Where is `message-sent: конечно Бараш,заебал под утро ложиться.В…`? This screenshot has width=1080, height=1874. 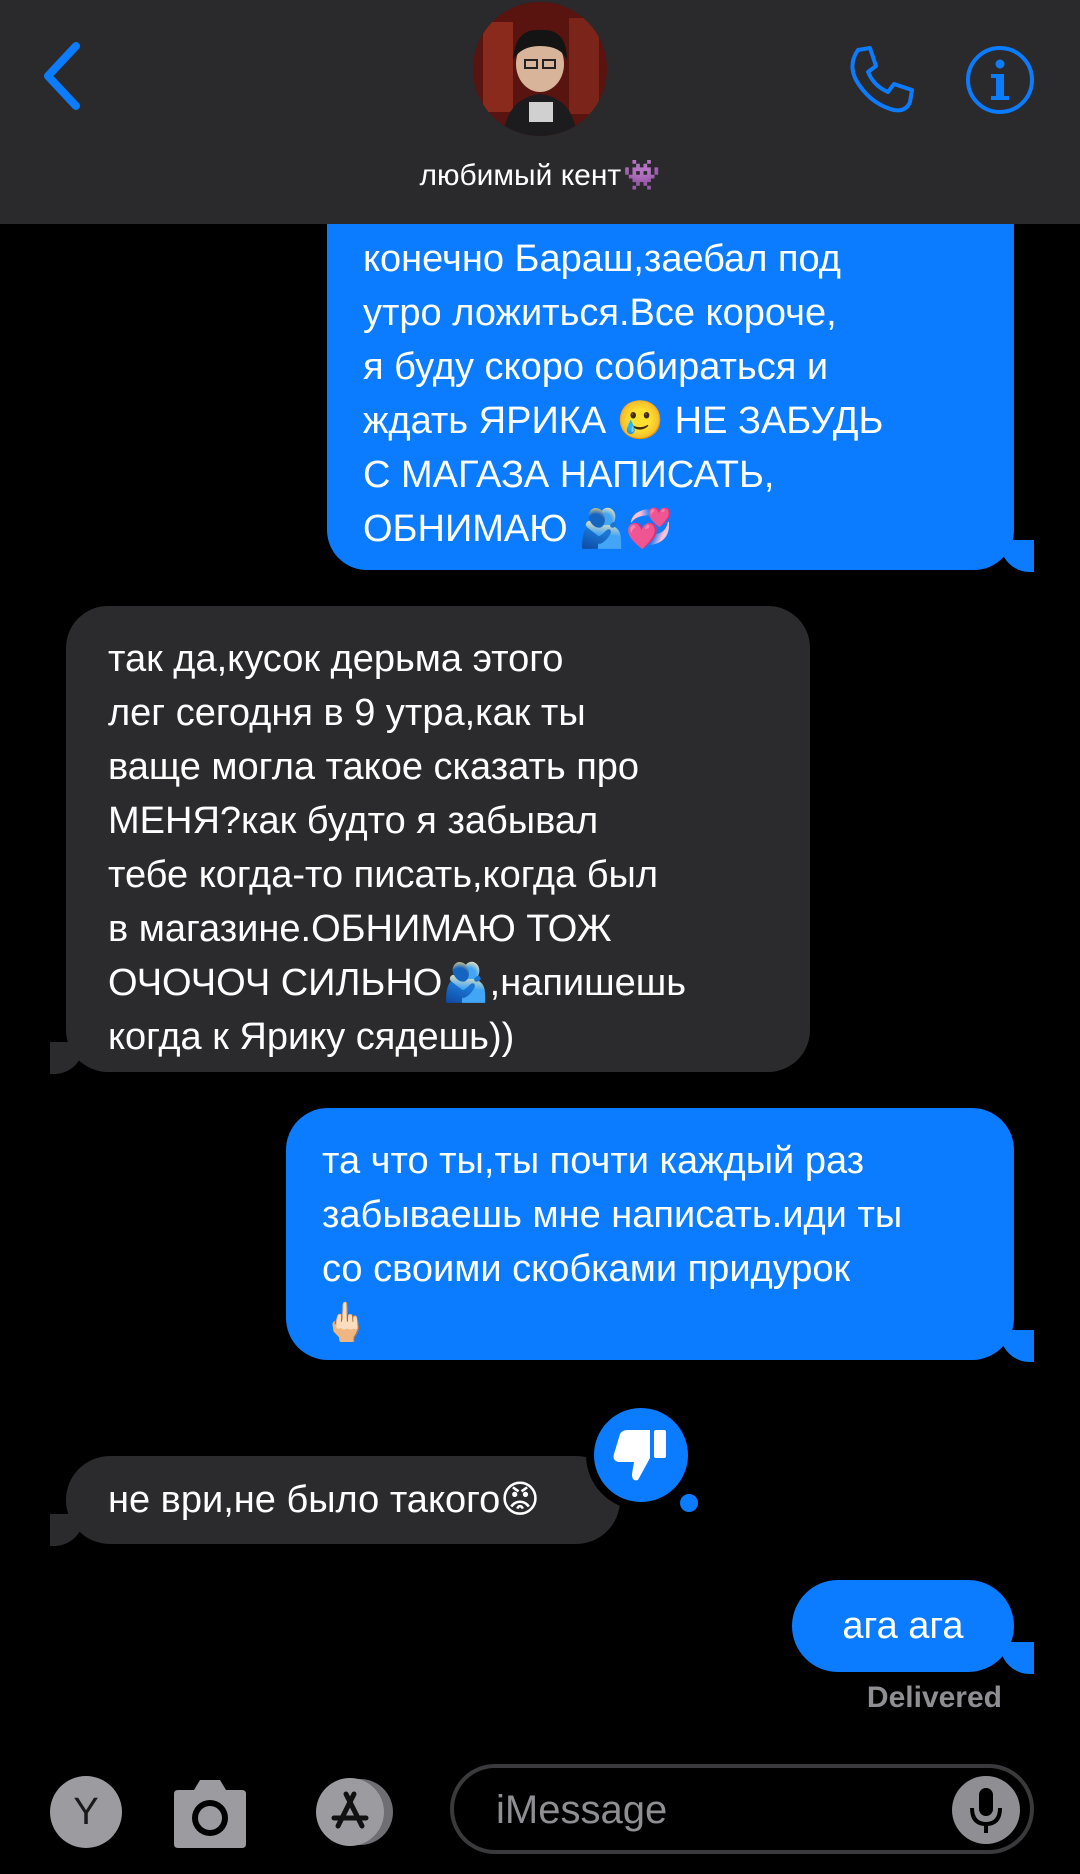 message-sent: конечно Бараш,заебал под утро ложиться.В… is located at coordinates (670, 396).